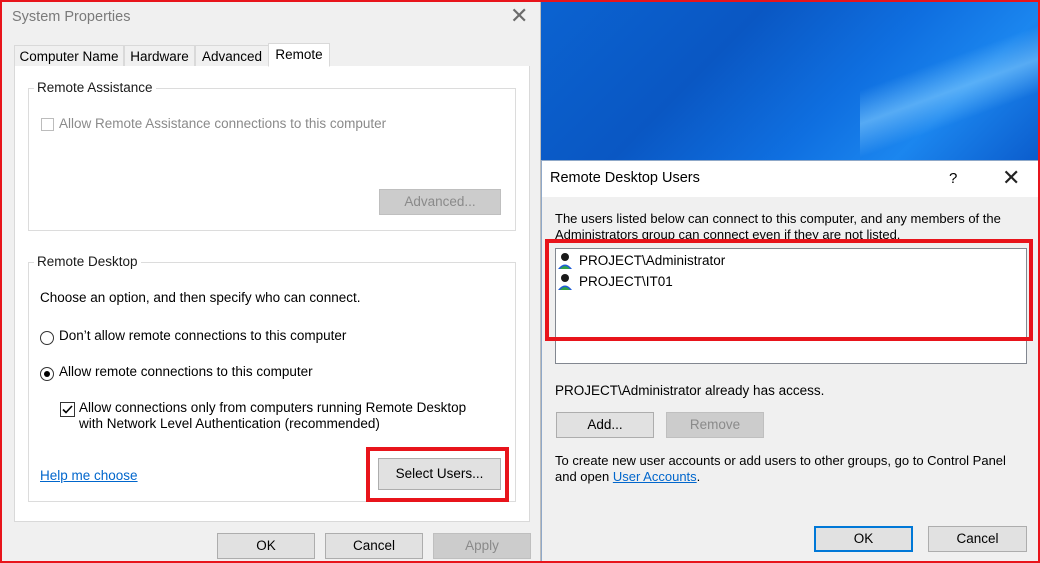 This screenshot has width=1040, height=563. What do you see at coordinates (47, 374) in the screenshot?
I see `allow-remote-radio` at bounding box center [47, 374].